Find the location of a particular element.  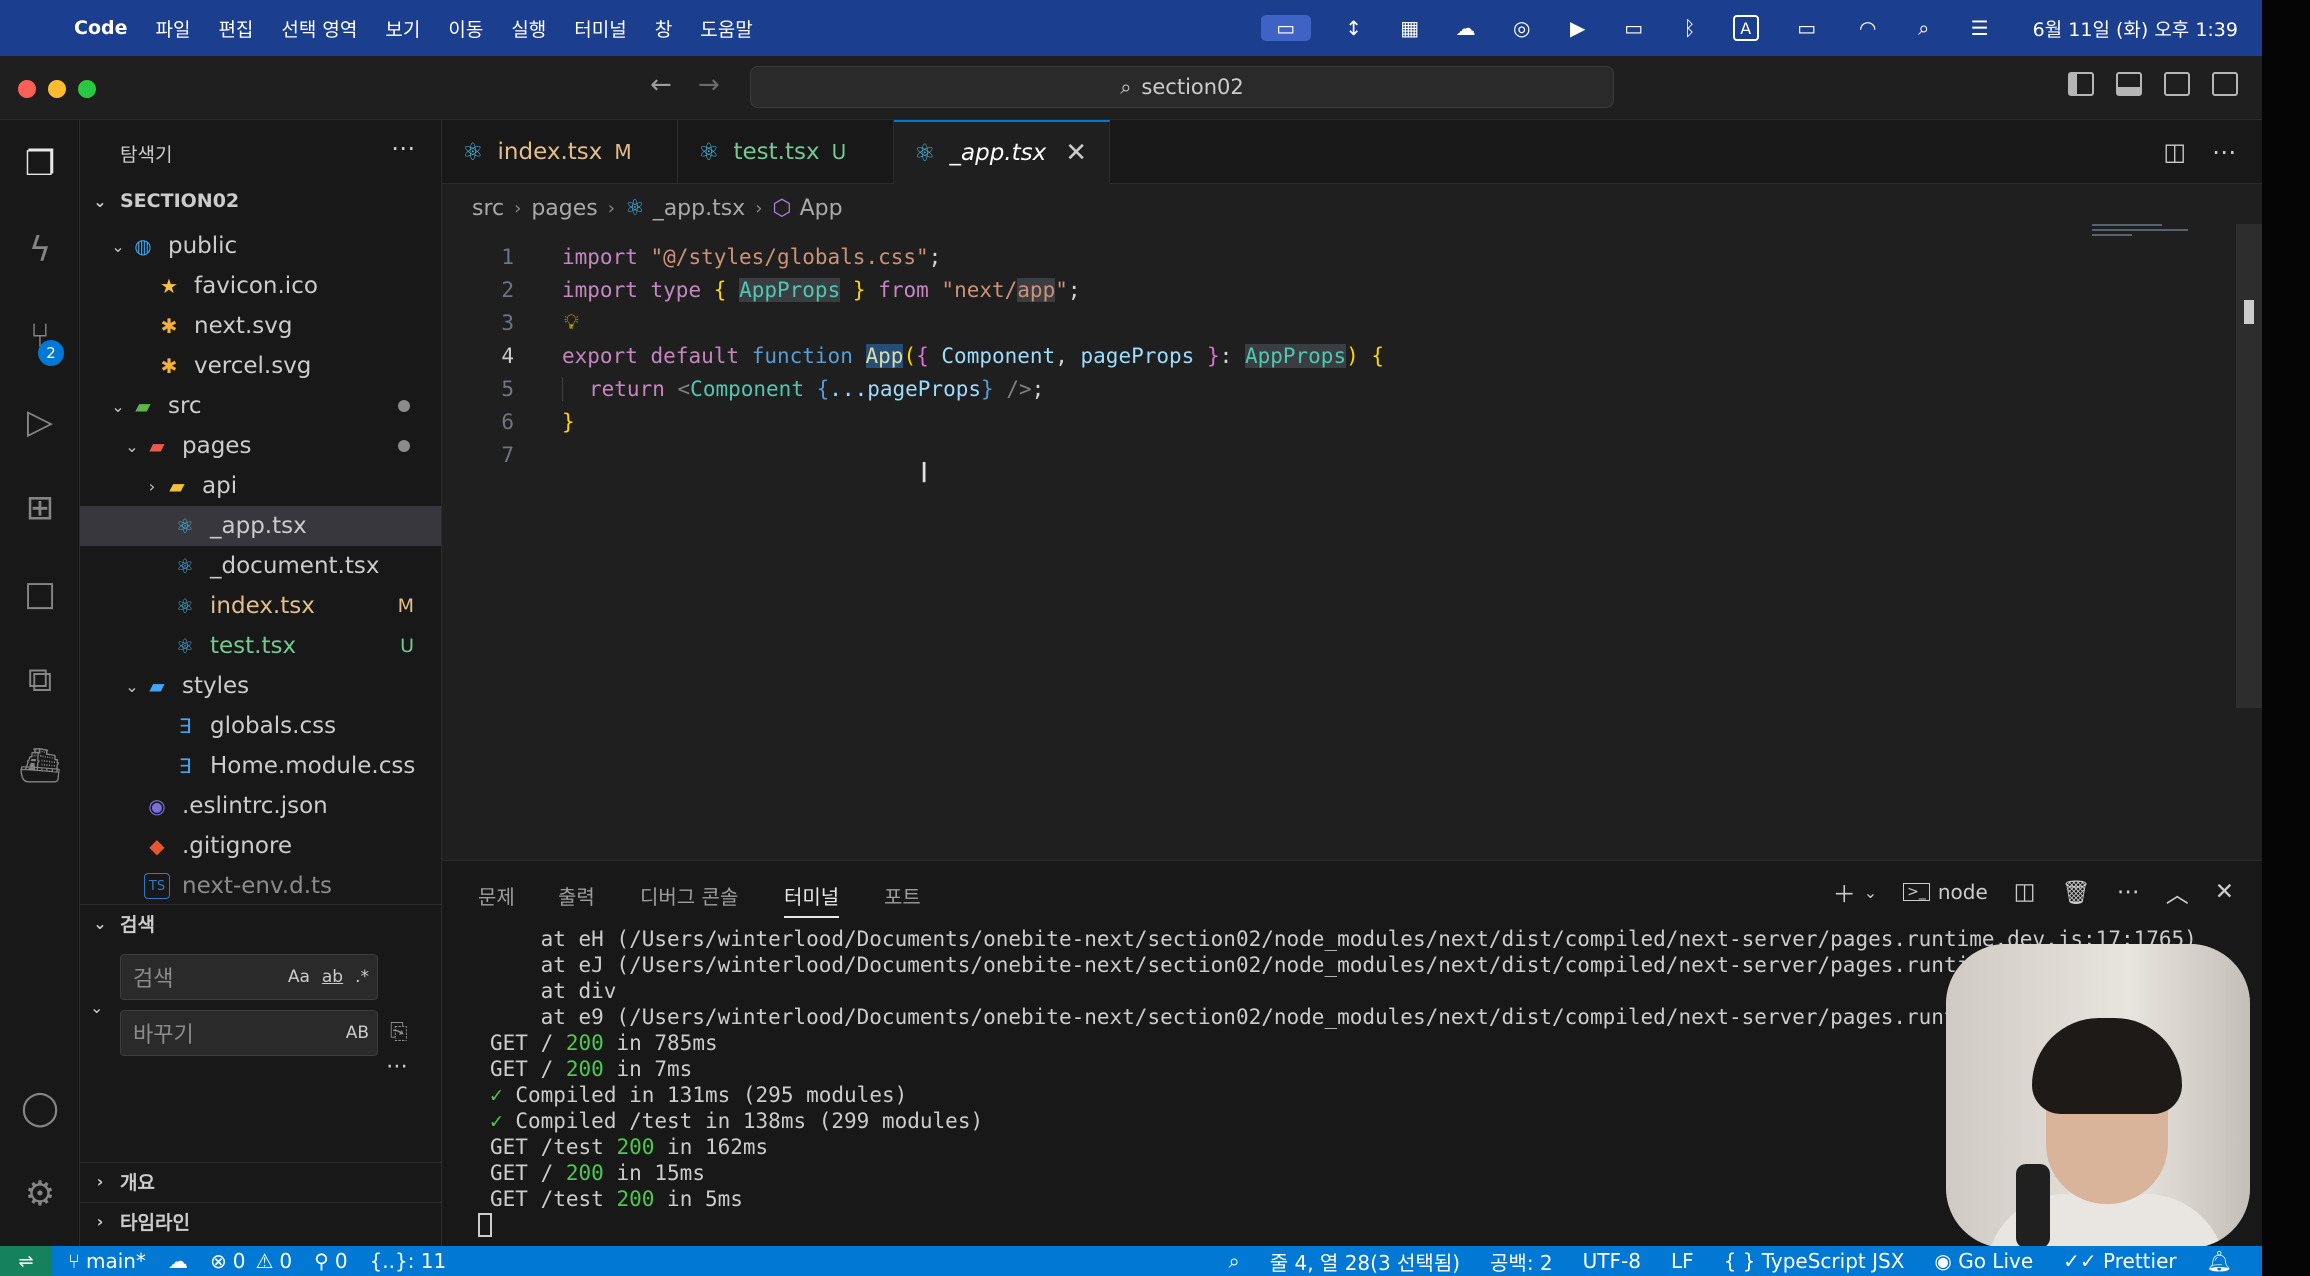

regex-button: .* is located at coordinates (362, 977).